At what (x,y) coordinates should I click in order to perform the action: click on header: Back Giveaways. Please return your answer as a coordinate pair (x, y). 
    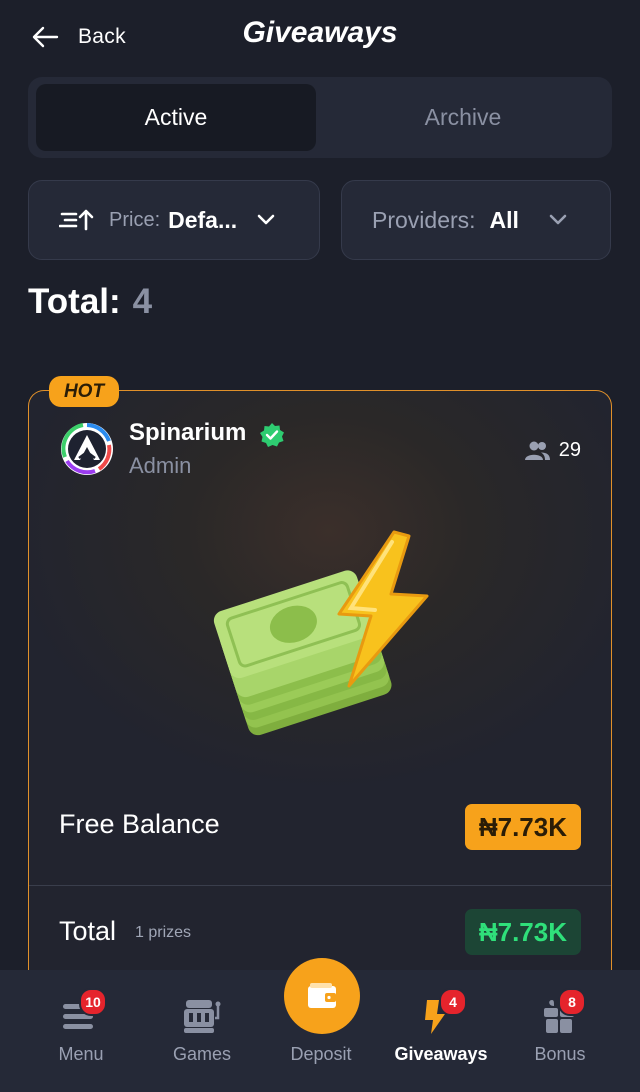
    Looking at the image, I should click on (320, 36).